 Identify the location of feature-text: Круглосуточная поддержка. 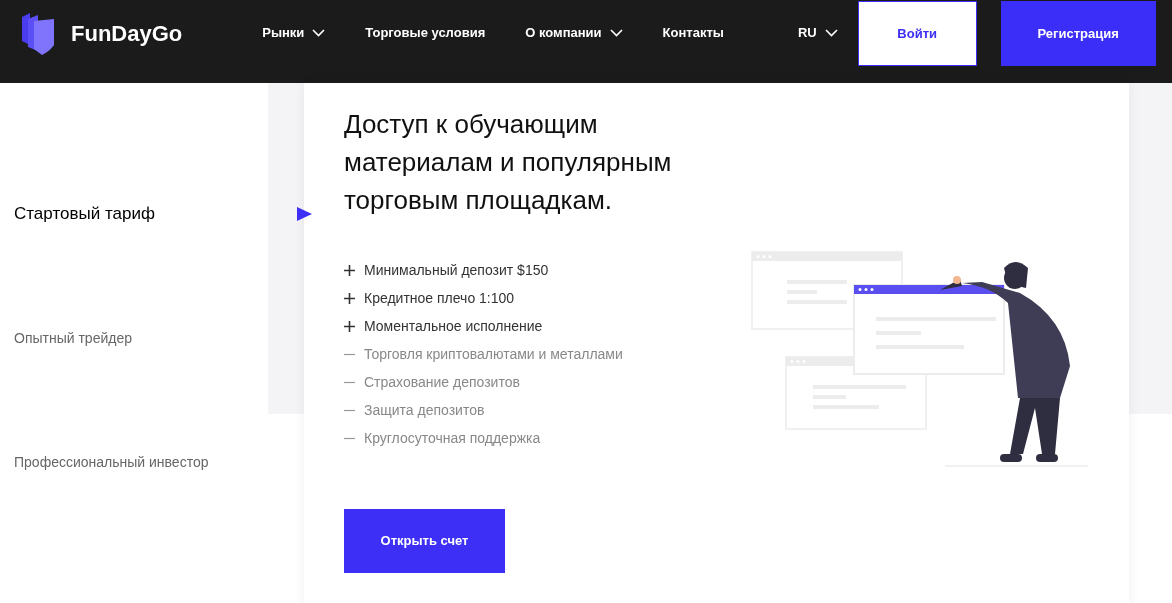
(452, 438).